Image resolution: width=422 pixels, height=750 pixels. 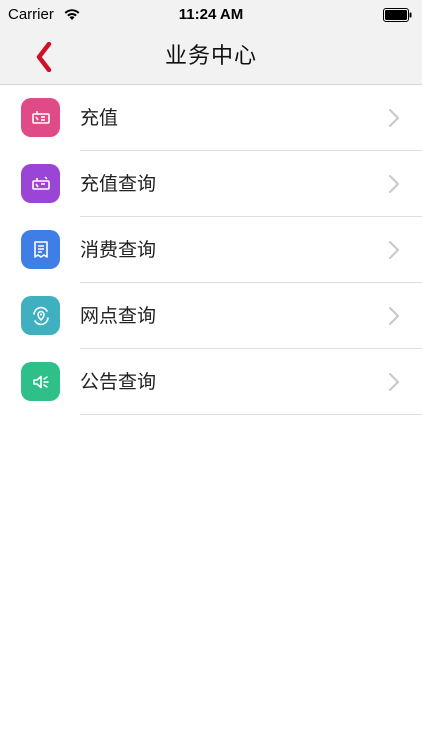 I want to click on list-item-recharge-query: 充值查询, so click(x=211, y=184).